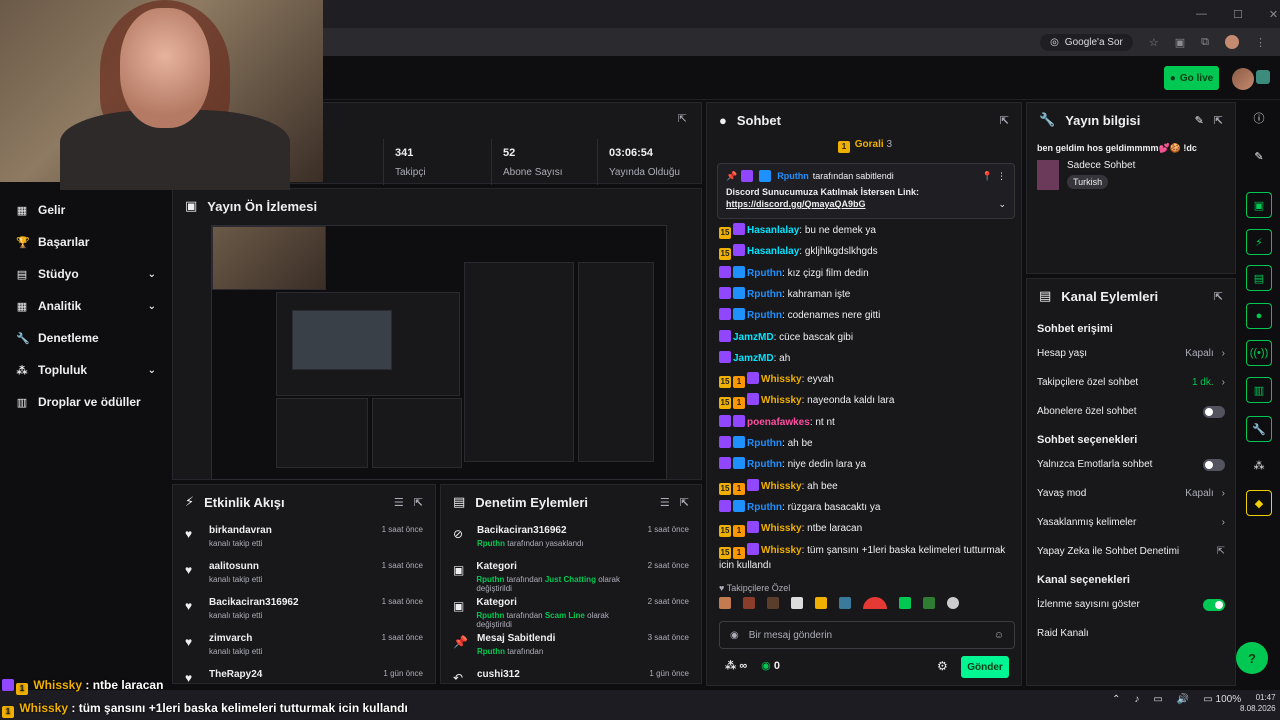  I want to click on chat-message: 15 Hasanlalay: bu ne demek ya, so click(865, 231).